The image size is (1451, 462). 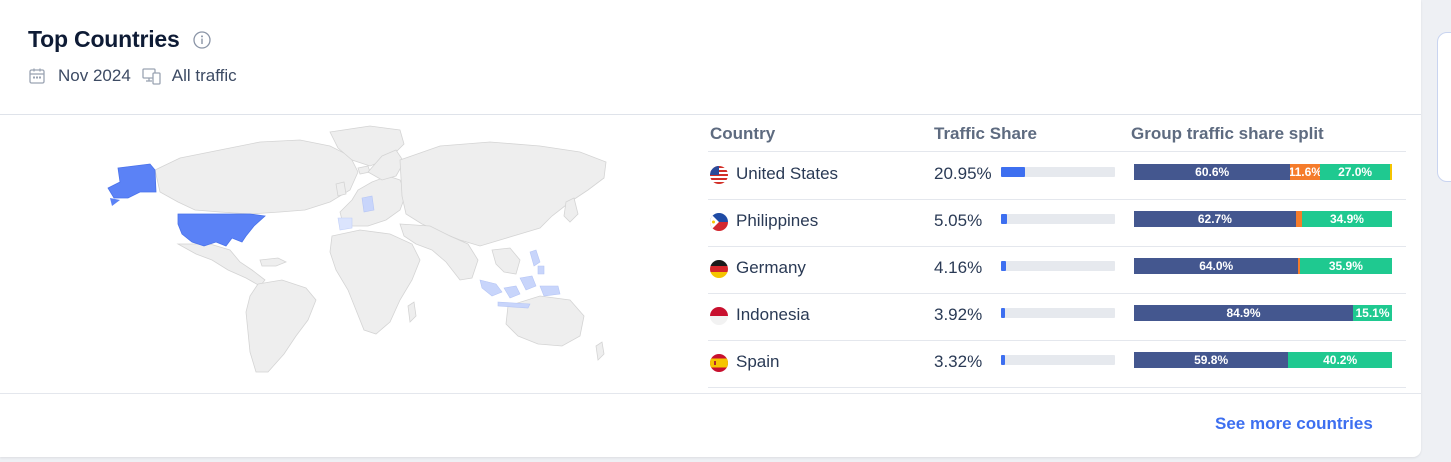 What do you see at coordinates (1215, 219) in the screenshot?
I see `split-segment: 62.7%` at bounding box center [1215, 219].